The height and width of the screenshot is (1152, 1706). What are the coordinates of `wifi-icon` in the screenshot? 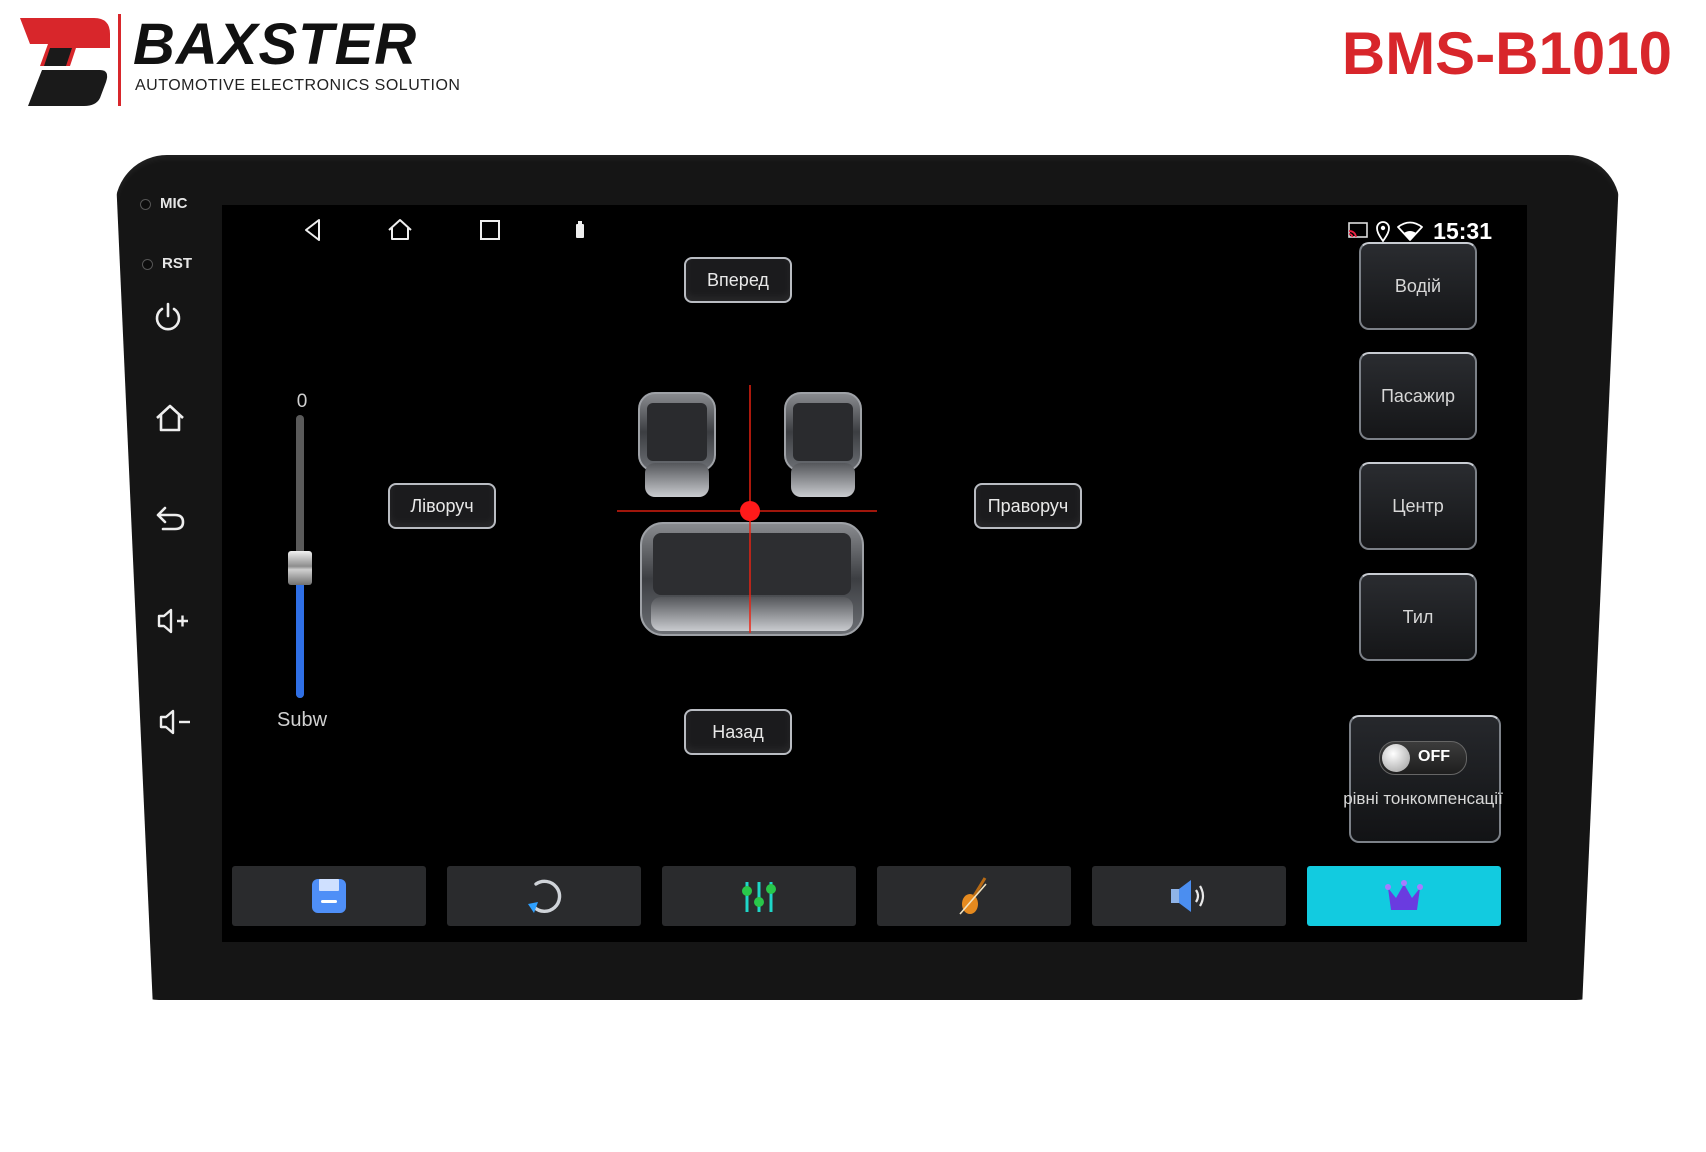 It's located at (1410, 231).